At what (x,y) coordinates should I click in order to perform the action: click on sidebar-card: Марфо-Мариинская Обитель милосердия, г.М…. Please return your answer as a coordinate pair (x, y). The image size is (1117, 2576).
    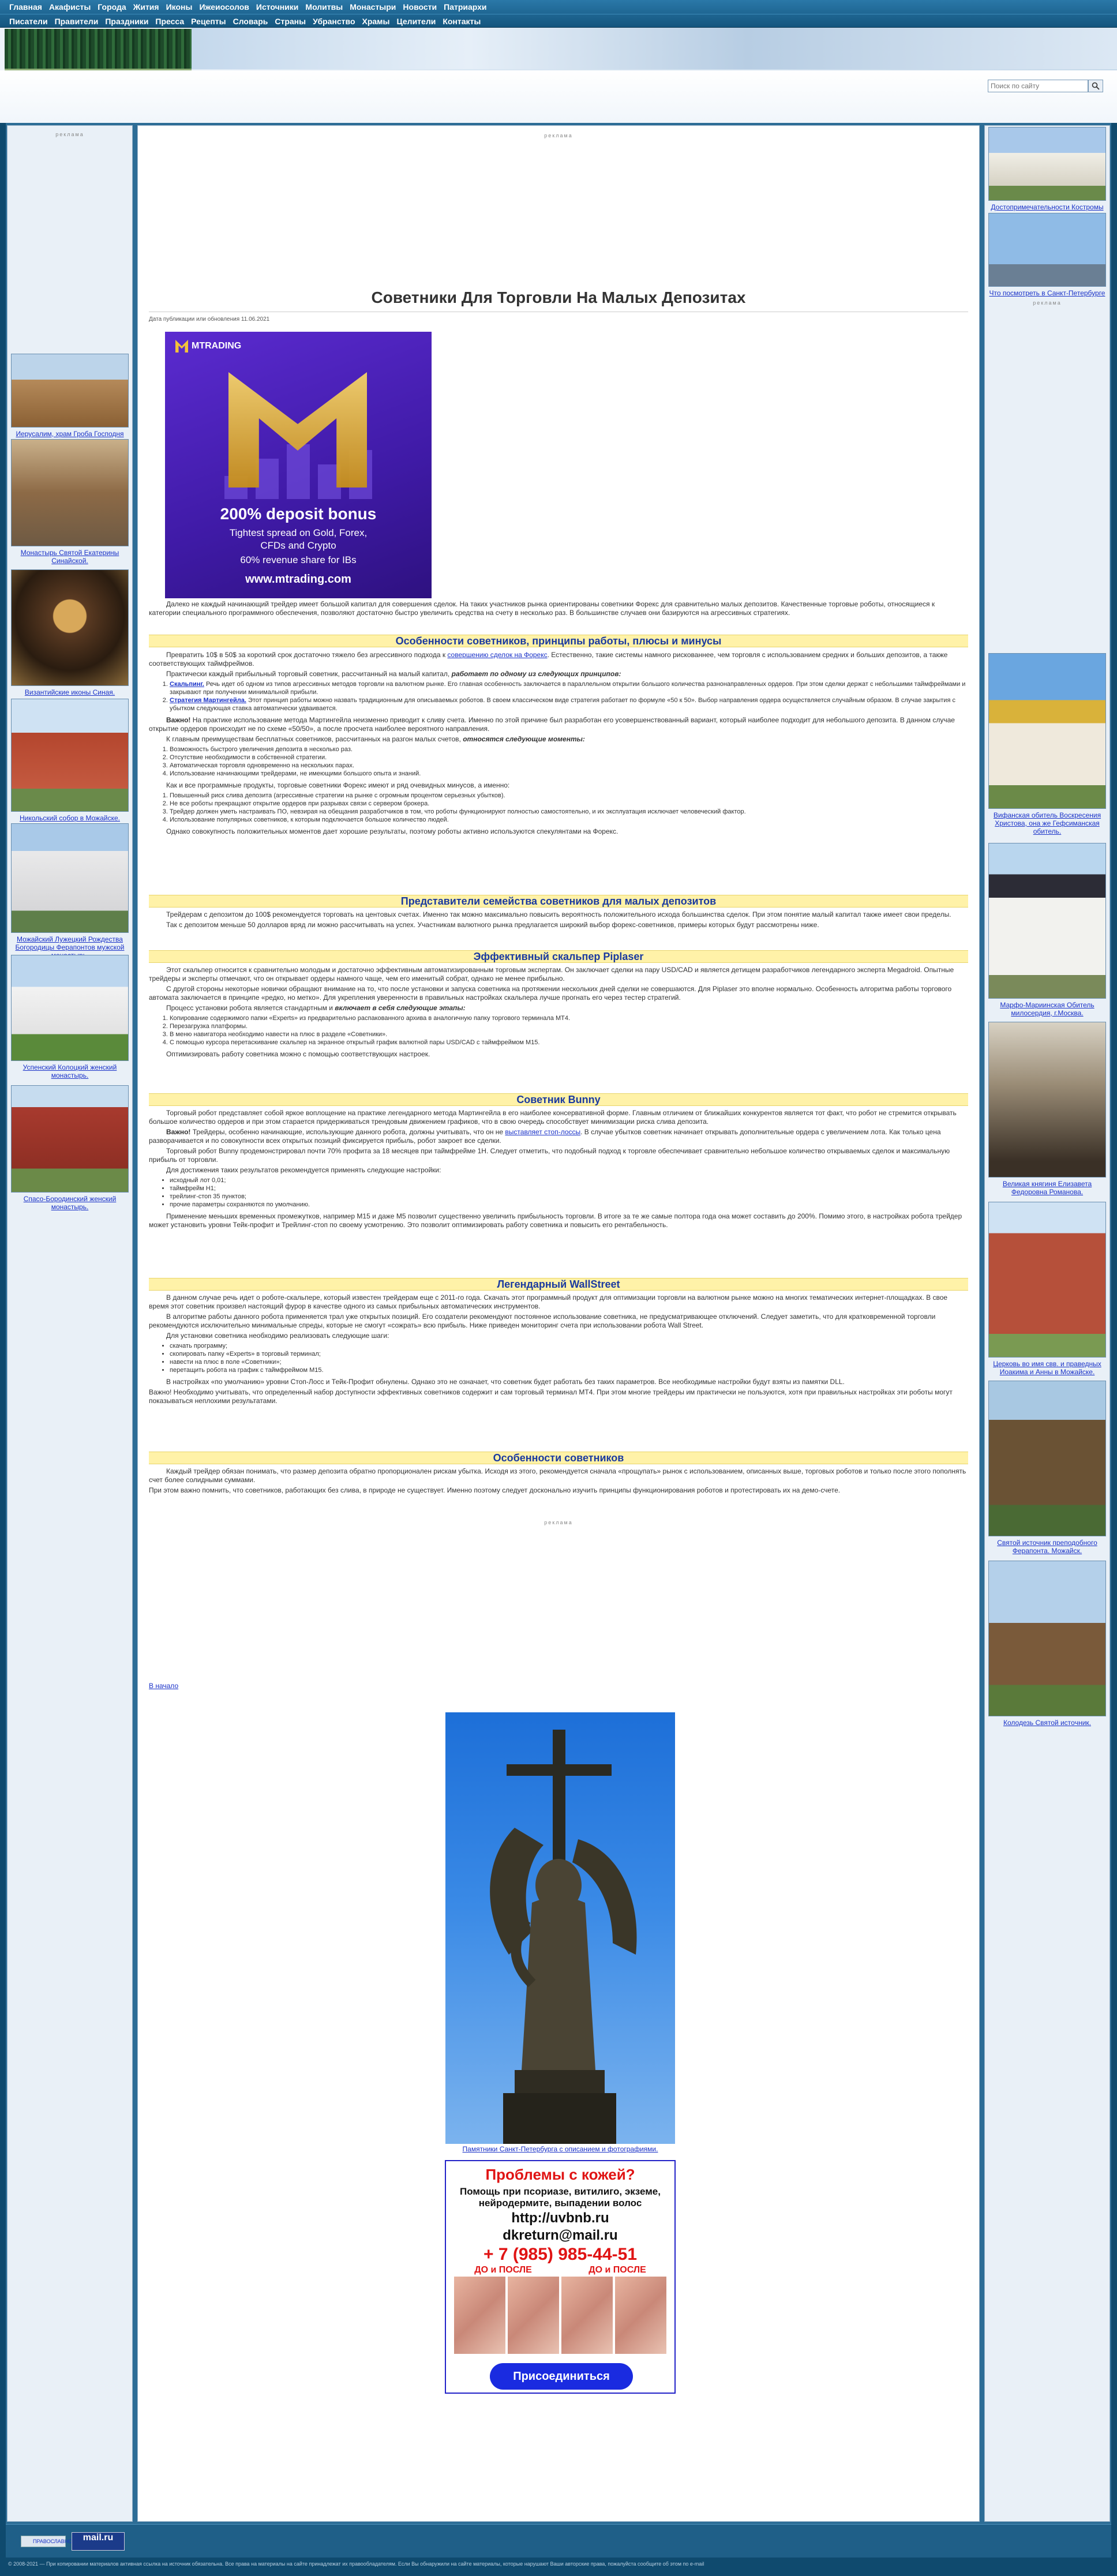
    Looking at the image, I should click on (1047, 930).